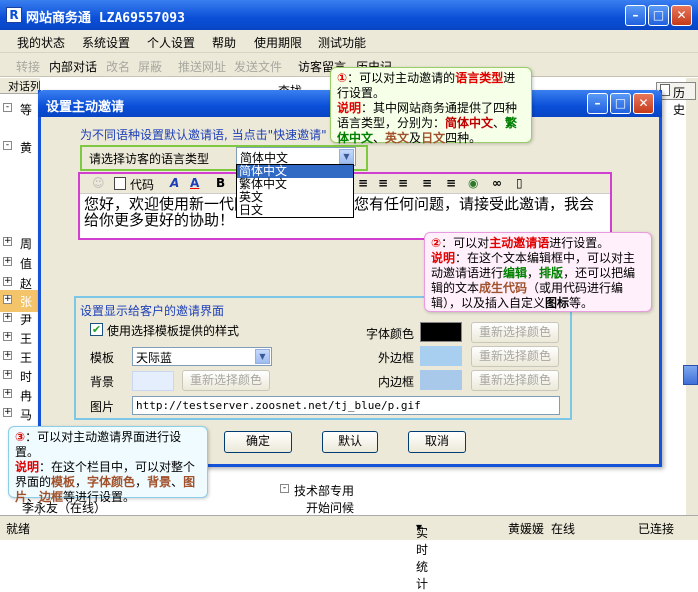  Describe the element at coordinates (14, 15) in the screenshot. I see `app-icon: R` at that location.